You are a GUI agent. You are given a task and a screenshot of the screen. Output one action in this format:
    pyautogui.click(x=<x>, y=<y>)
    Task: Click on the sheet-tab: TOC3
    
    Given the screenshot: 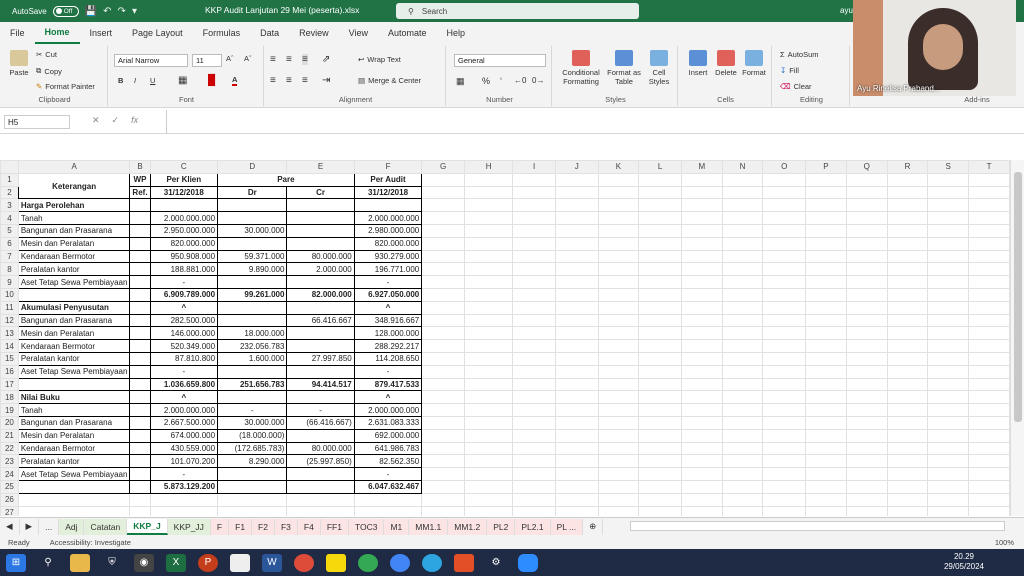 What is the action you would take?
    pyautogui.click(x=366, y=526)
    